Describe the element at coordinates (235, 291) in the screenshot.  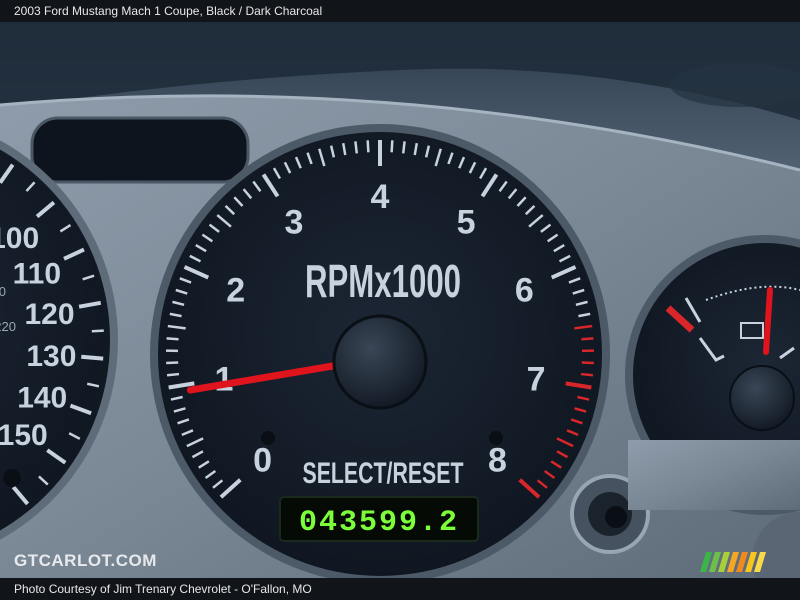
I see `tach-number-2: 2` at that location.